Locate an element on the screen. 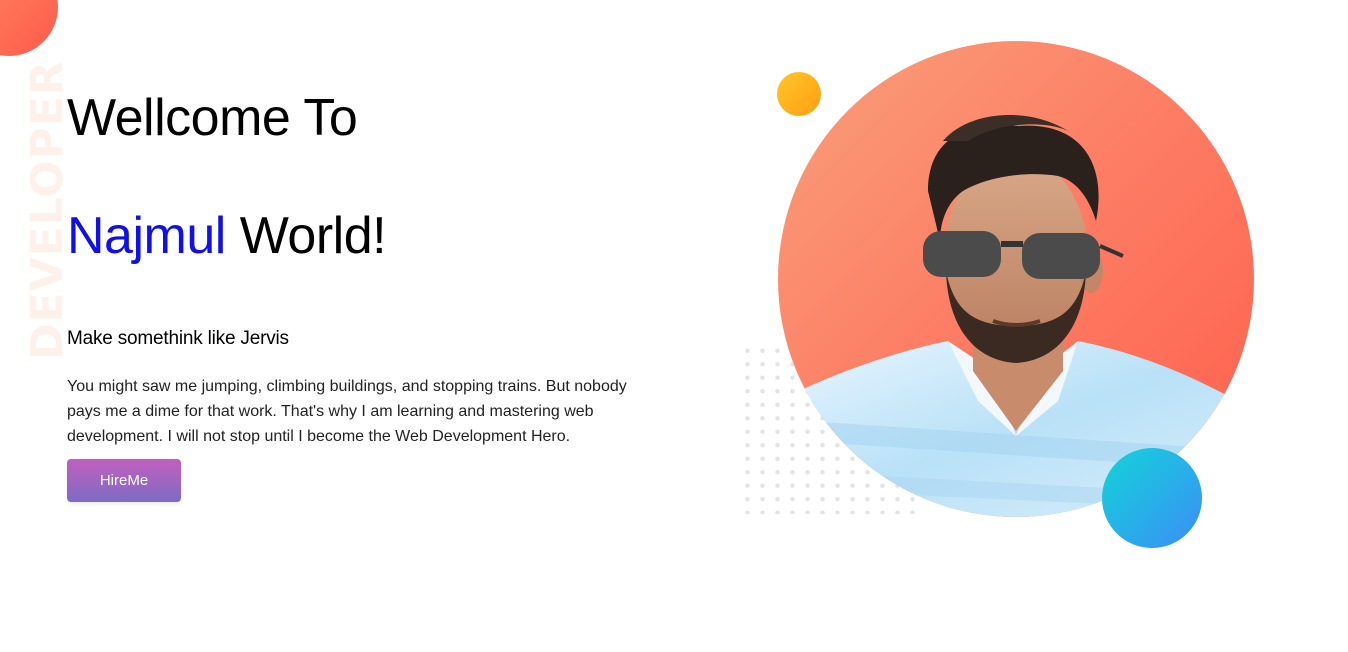  blue-blob-decoration is located at coordinates (1152, 498).